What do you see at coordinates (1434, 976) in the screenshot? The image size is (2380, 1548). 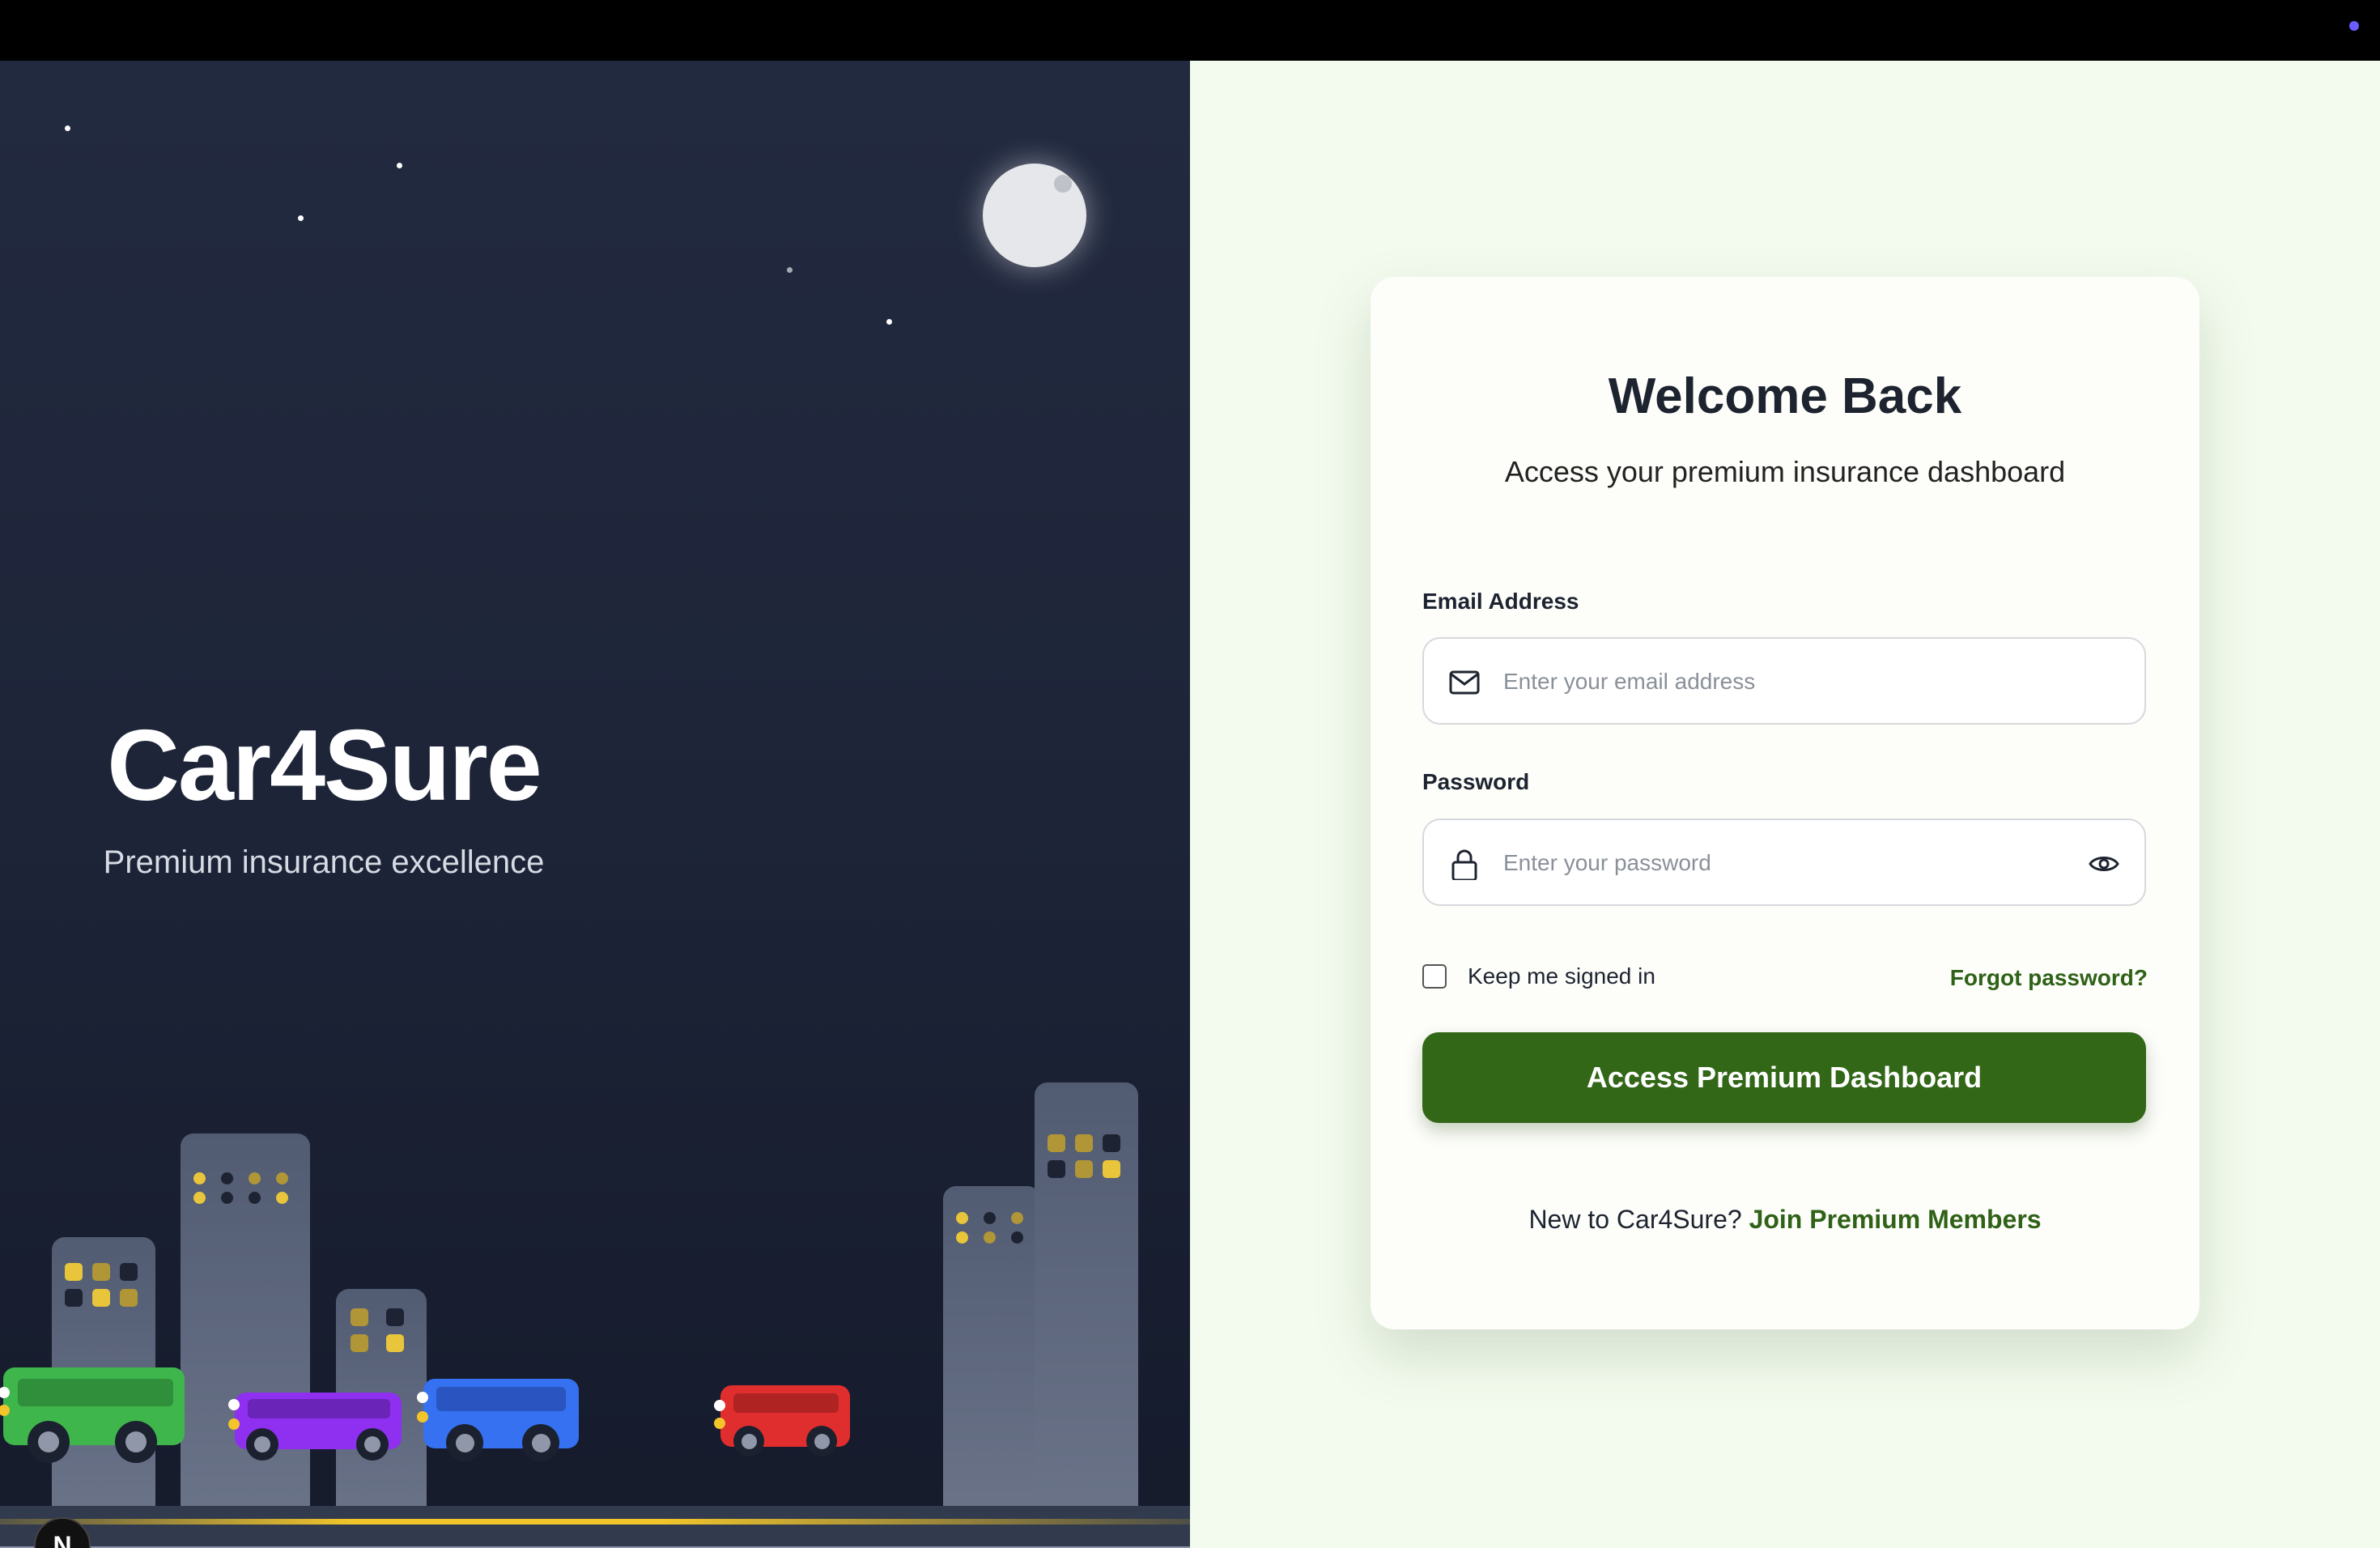 I see `remember-checkbox` at bounding box center [1434, 976].